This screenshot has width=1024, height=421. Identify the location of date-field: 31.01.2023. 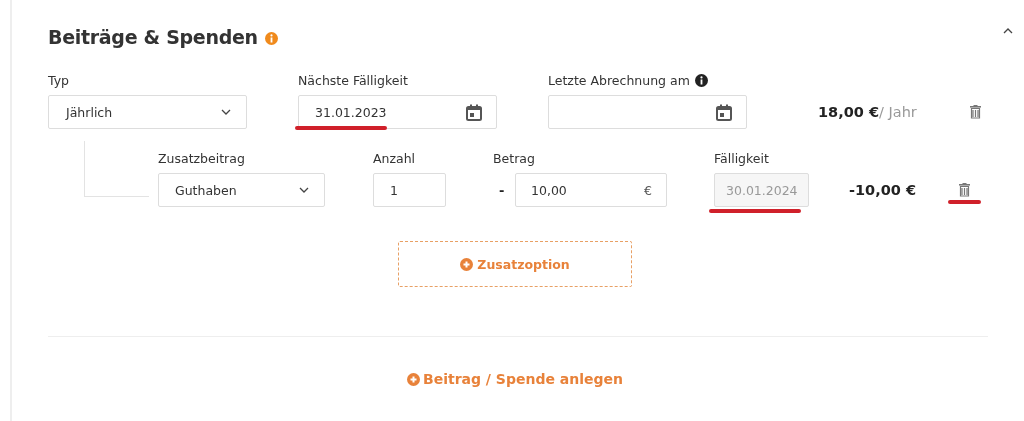
(397, 112).